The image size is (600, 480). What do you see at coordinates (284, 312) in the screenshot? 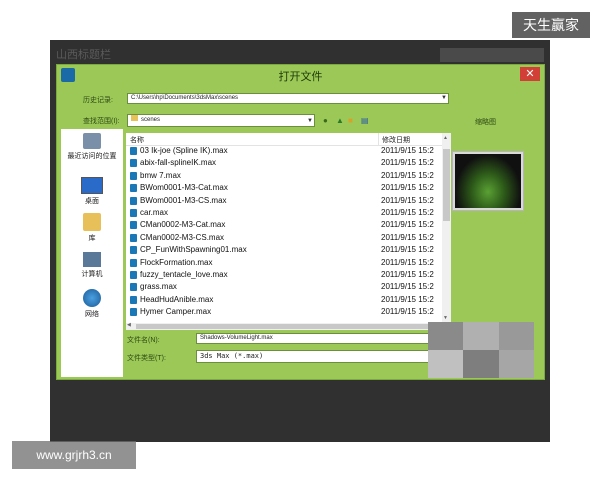
I see `file-row: Hymer Camper.max 2011/9/15 15:2` at bounding box center [284, 312].